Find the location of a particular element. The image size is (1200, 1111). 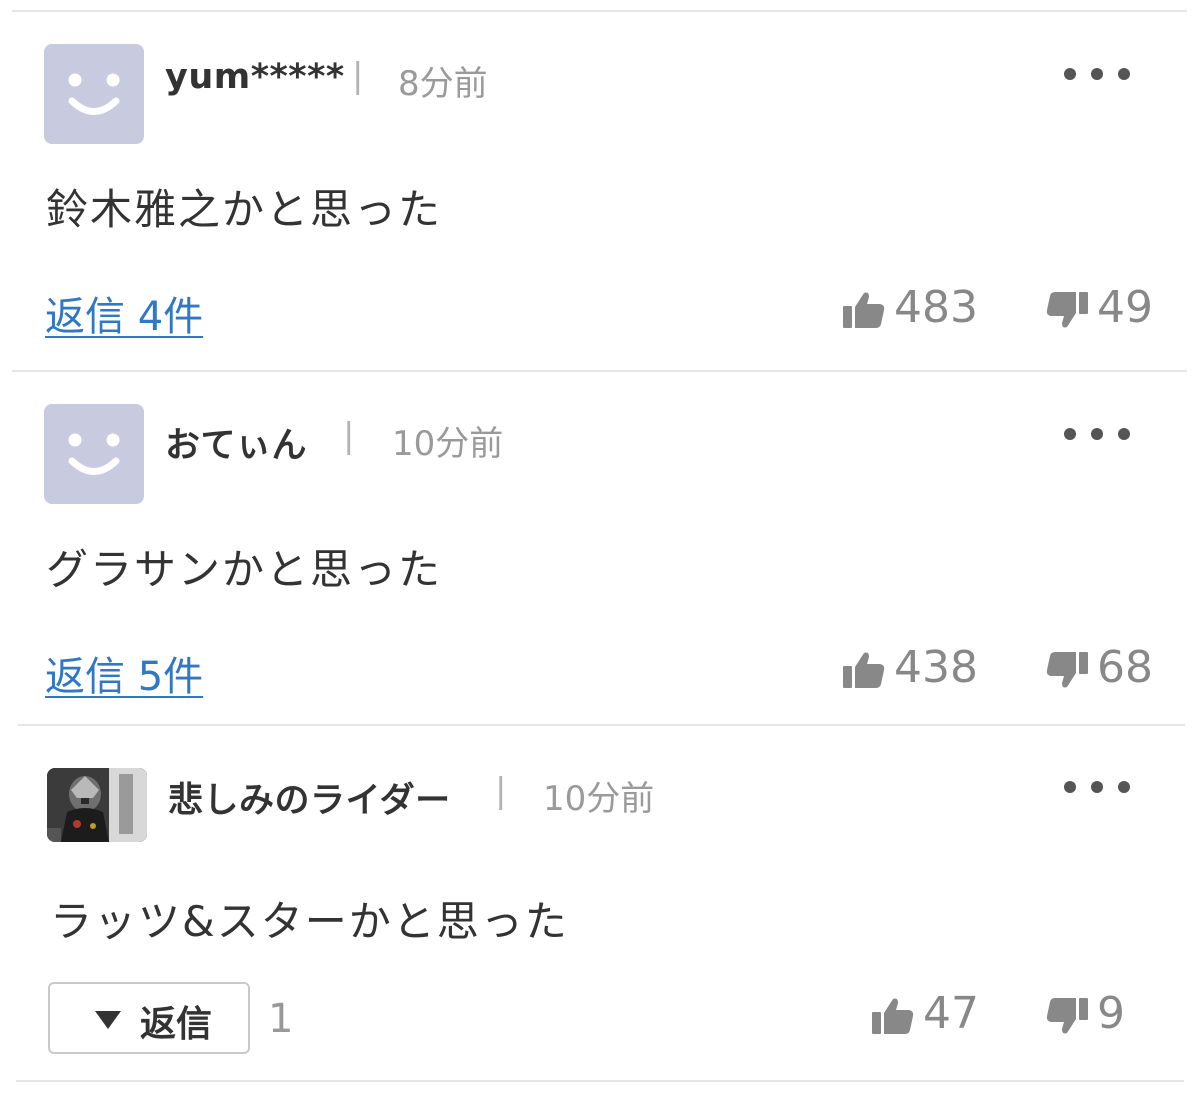

rider-photo-avatar-image is located at coordinates (97, 805).